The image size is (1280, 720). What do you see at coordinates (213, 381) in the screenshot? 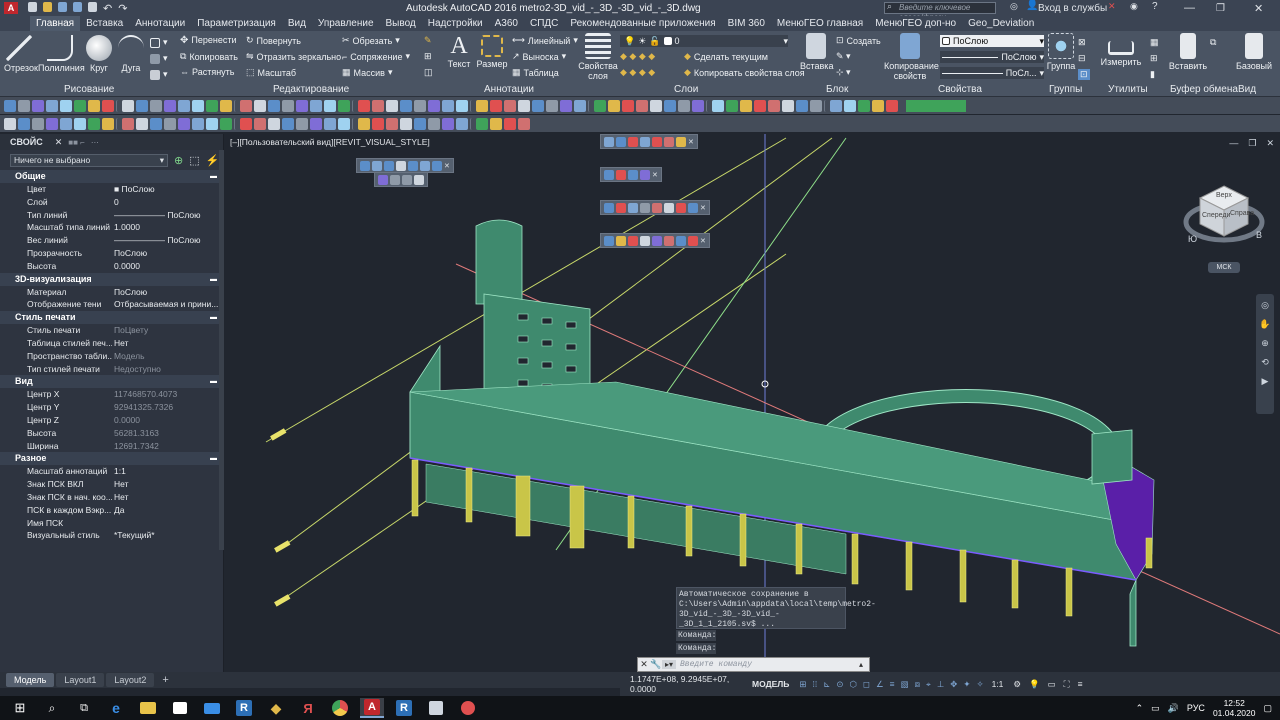
I see `collapse-icon: ▬` at bounding box center [213, 381].